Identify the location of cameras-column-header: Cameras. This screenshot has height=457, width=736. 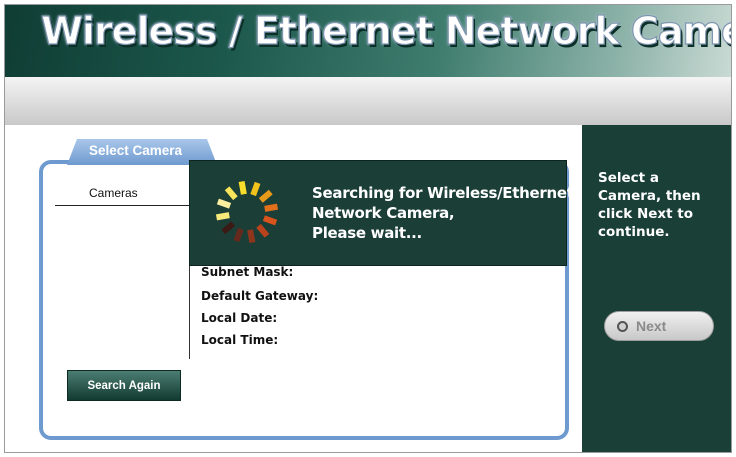
(113, 193).